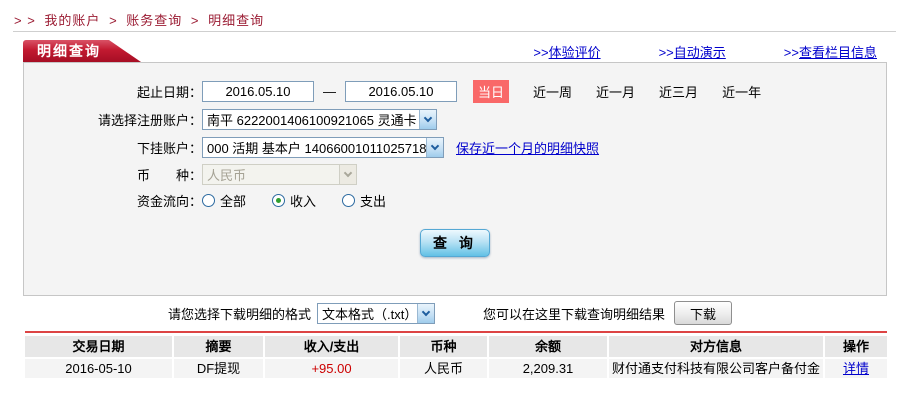 The height and width of the screenshot is (404, 909). I want to click on download-format-select: 文本格式（.txt）, so click(376, 313).